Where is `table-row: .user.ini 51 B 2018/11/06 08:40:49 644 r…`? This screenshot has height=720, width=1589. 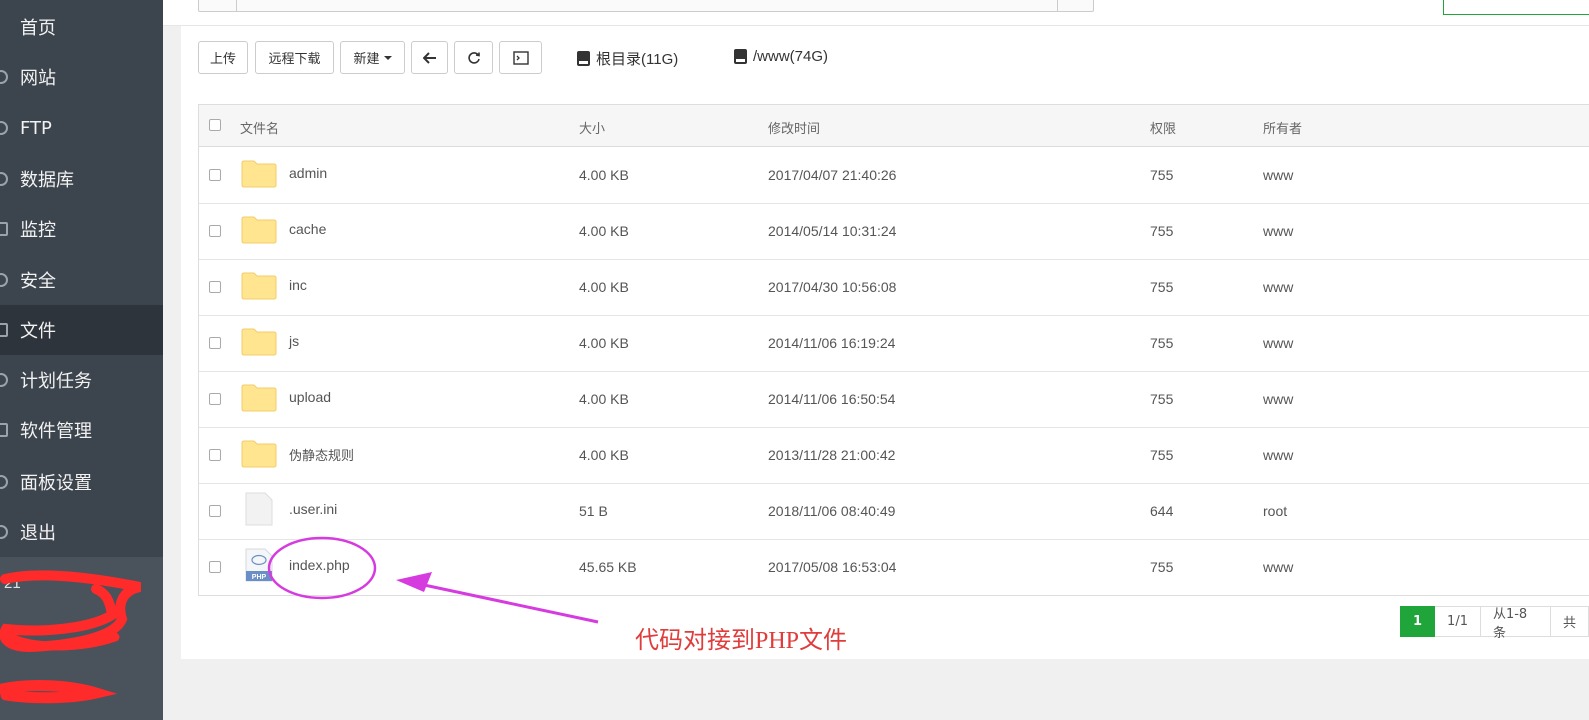
table-row: .user.ini 51 B 2018/11/06 08:40:49 644 r… is located at coordinates (894, 512).